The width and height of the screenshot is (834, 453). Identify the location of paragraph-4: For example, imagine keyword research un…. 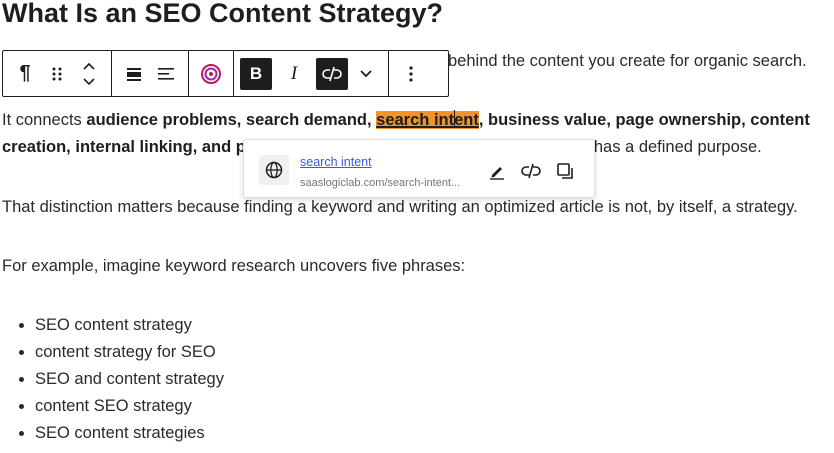
(233, 266).